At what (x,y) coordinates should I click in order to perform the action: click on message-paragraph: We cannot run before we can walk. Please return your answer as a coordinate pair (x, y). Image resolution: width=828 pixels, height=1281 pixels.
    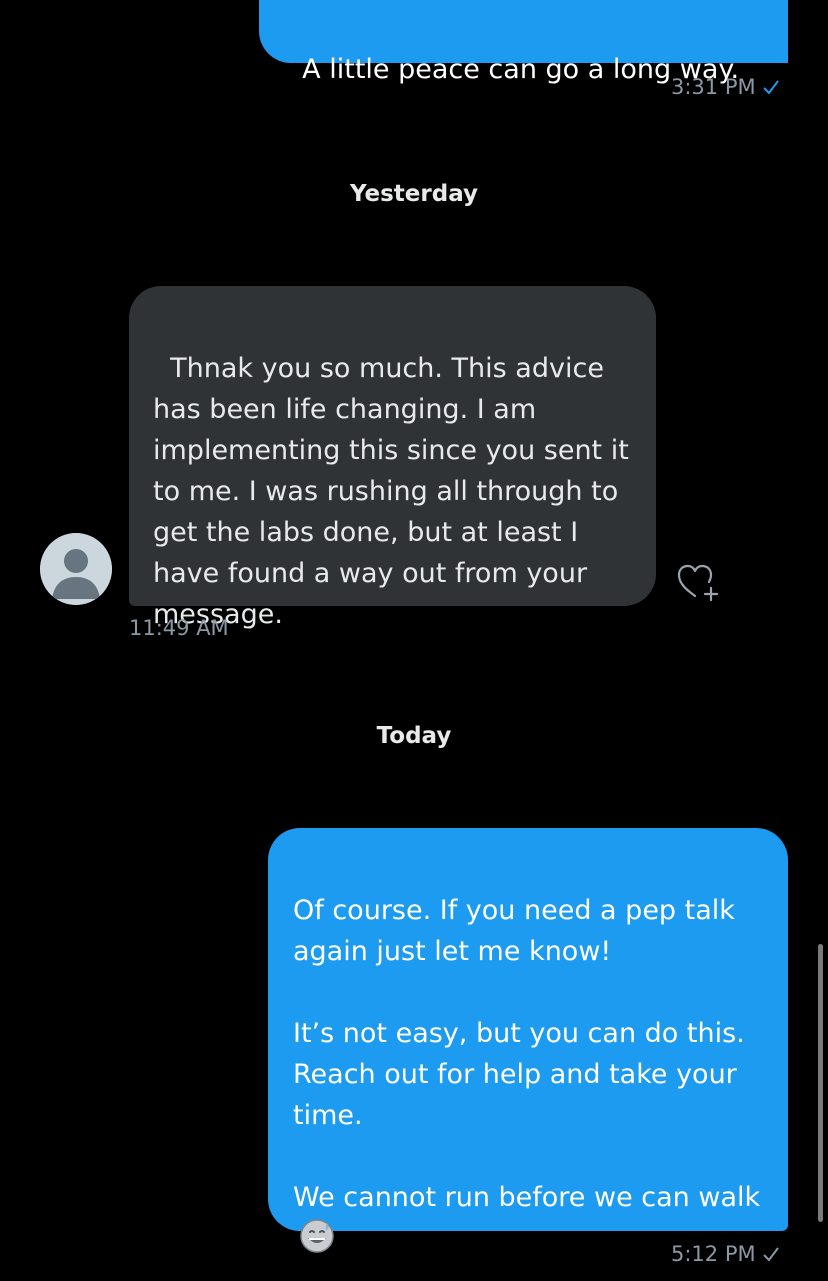
    Looking at the image, I should click on (527, 1197).